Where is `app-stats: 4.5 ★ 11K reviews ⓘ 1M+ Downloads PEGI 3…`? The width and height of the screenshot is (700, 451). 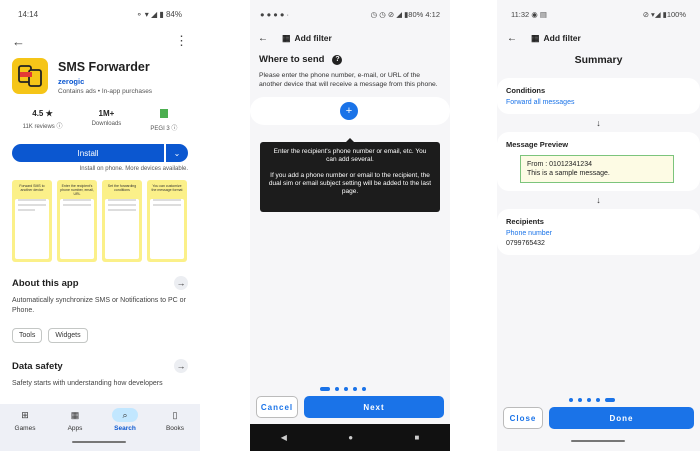 app-stats: 4.5 ★ 11K reviews ⓘ 1M+ Downloads PEGI 3… is located at coordinates (100, 113).